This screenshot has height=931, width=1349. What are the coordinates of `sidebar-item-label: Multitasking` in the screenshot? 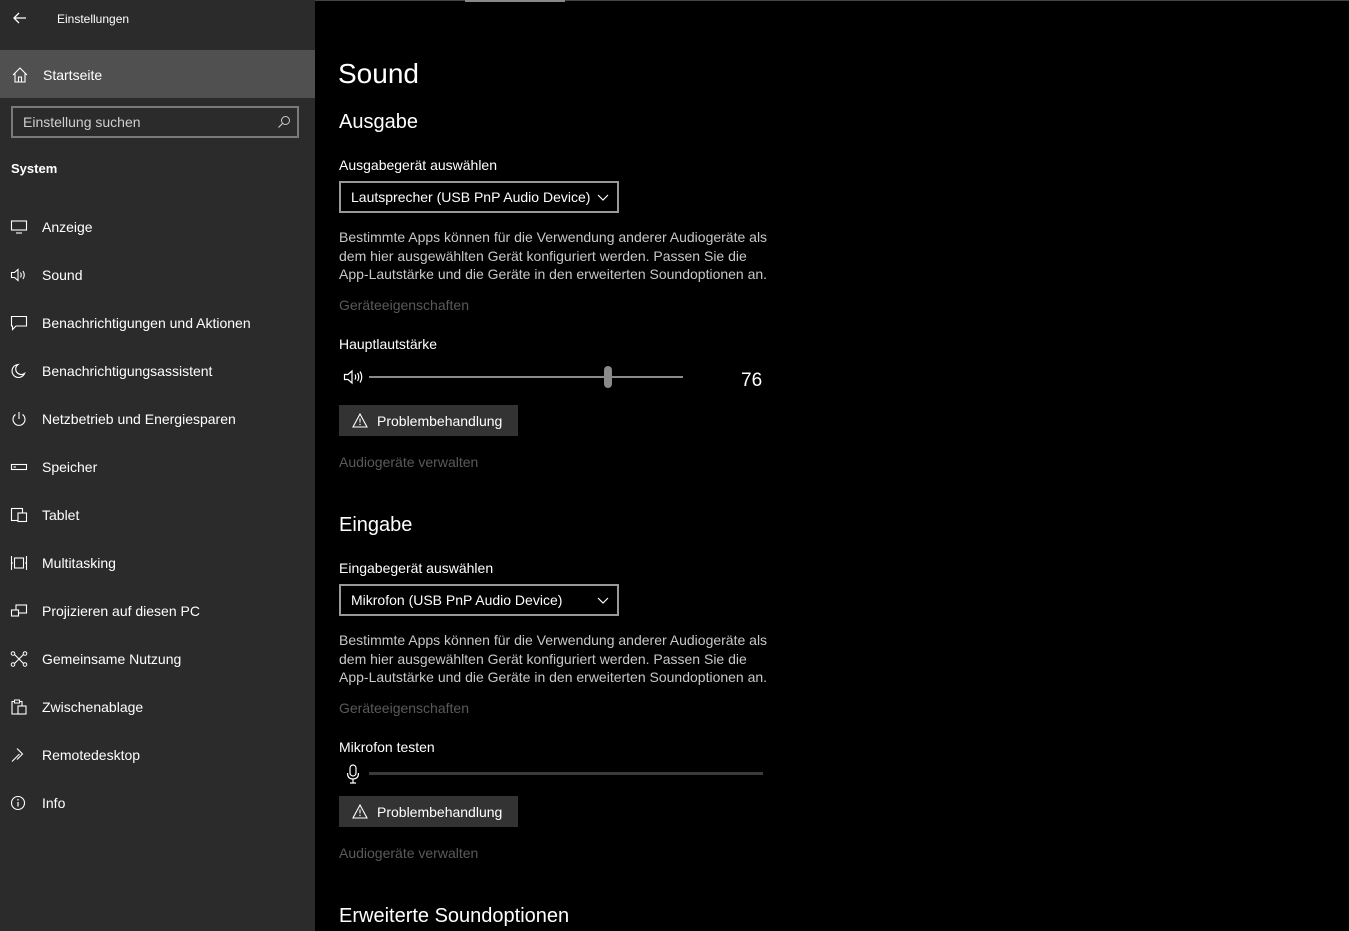 It's located at (79, 563).